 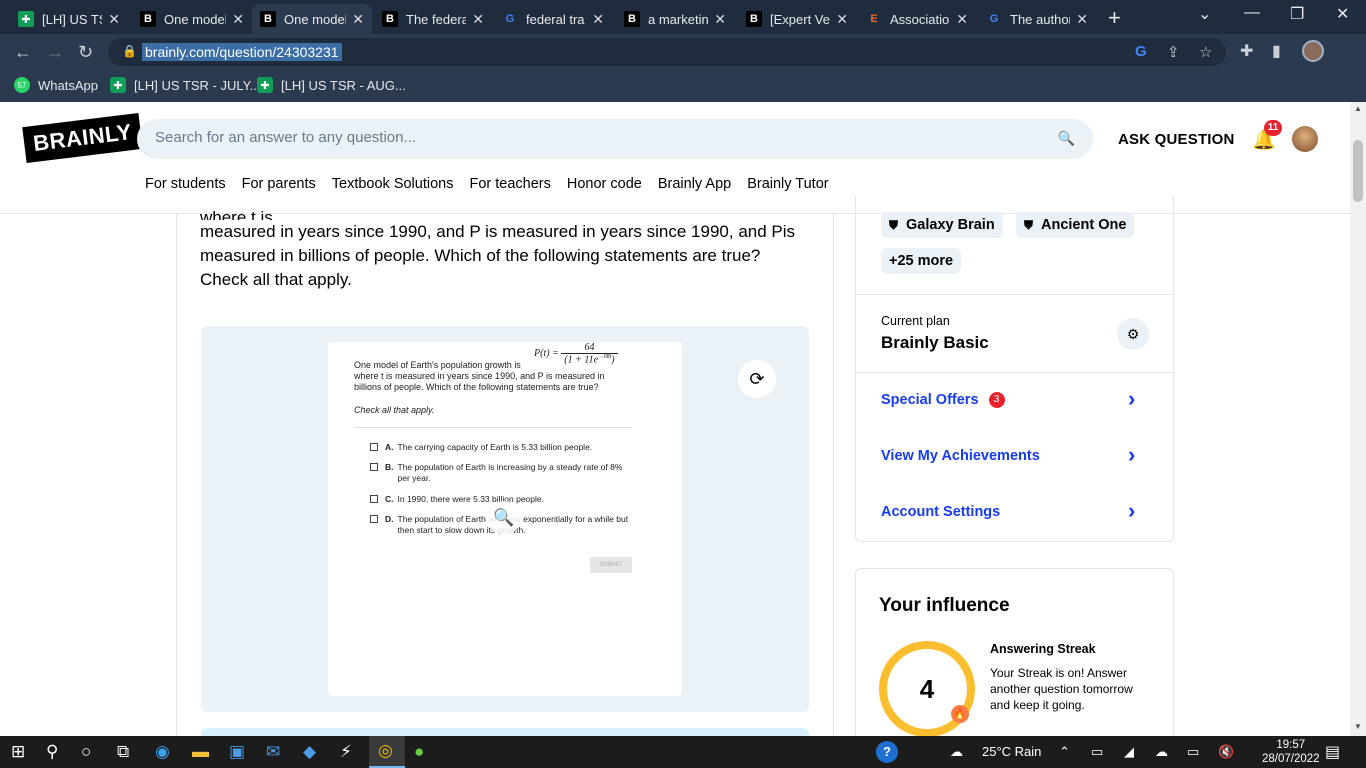 I want to click on dropbox-icon: ◆, so click(x=309, y=752).